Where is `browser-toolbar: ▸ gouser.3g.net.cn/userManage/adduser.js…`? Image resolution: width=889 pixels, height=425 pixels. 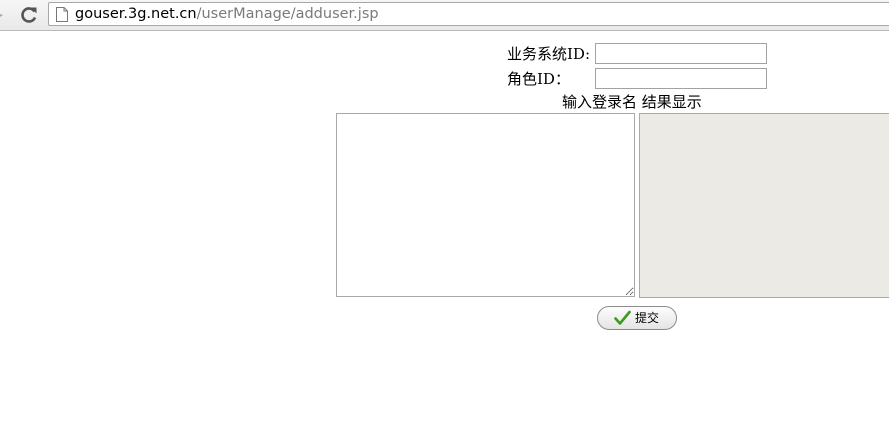 browser-toolbar: ▸ gouser.3g.net.cn/userManage/adduser.js… is located at coordinates (444, 15).